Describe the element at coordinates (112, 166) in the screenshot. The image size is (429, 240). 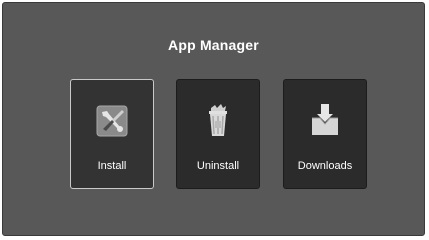
I see `install-label: Install` at that location.